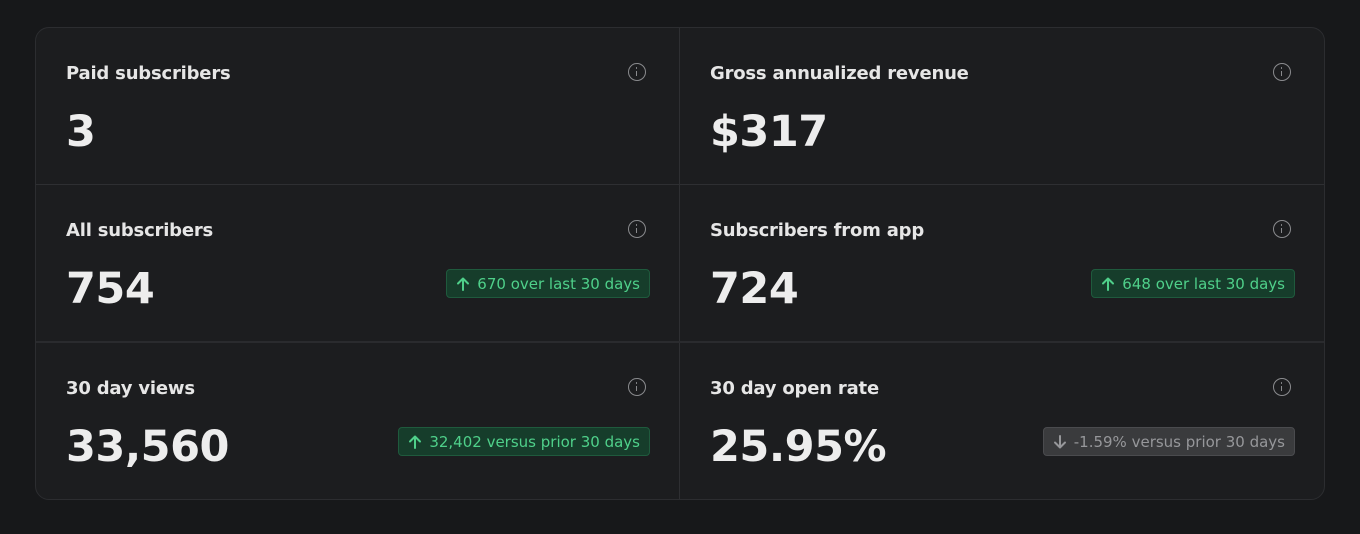 The width and height of the screenshot is (1360, 534). I want to click on stat-value: $317, so click(769, 132).